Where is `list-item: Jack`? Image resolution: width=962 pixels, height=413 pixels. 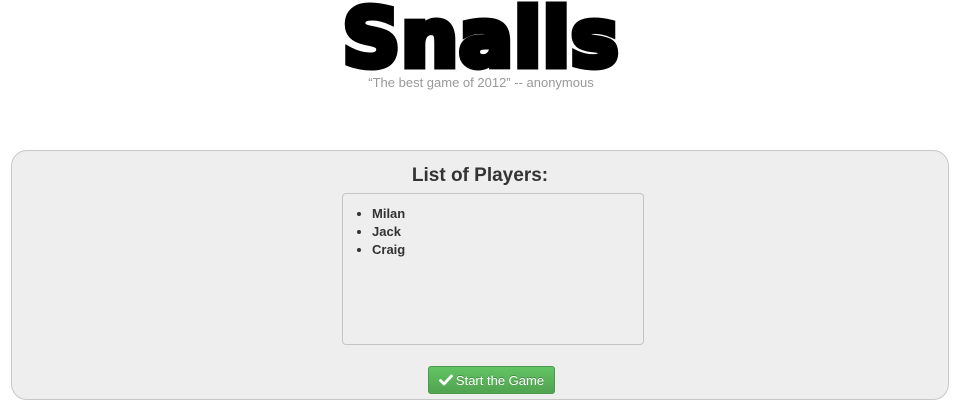
list-item: Jack is located at coordinates (507, 232).